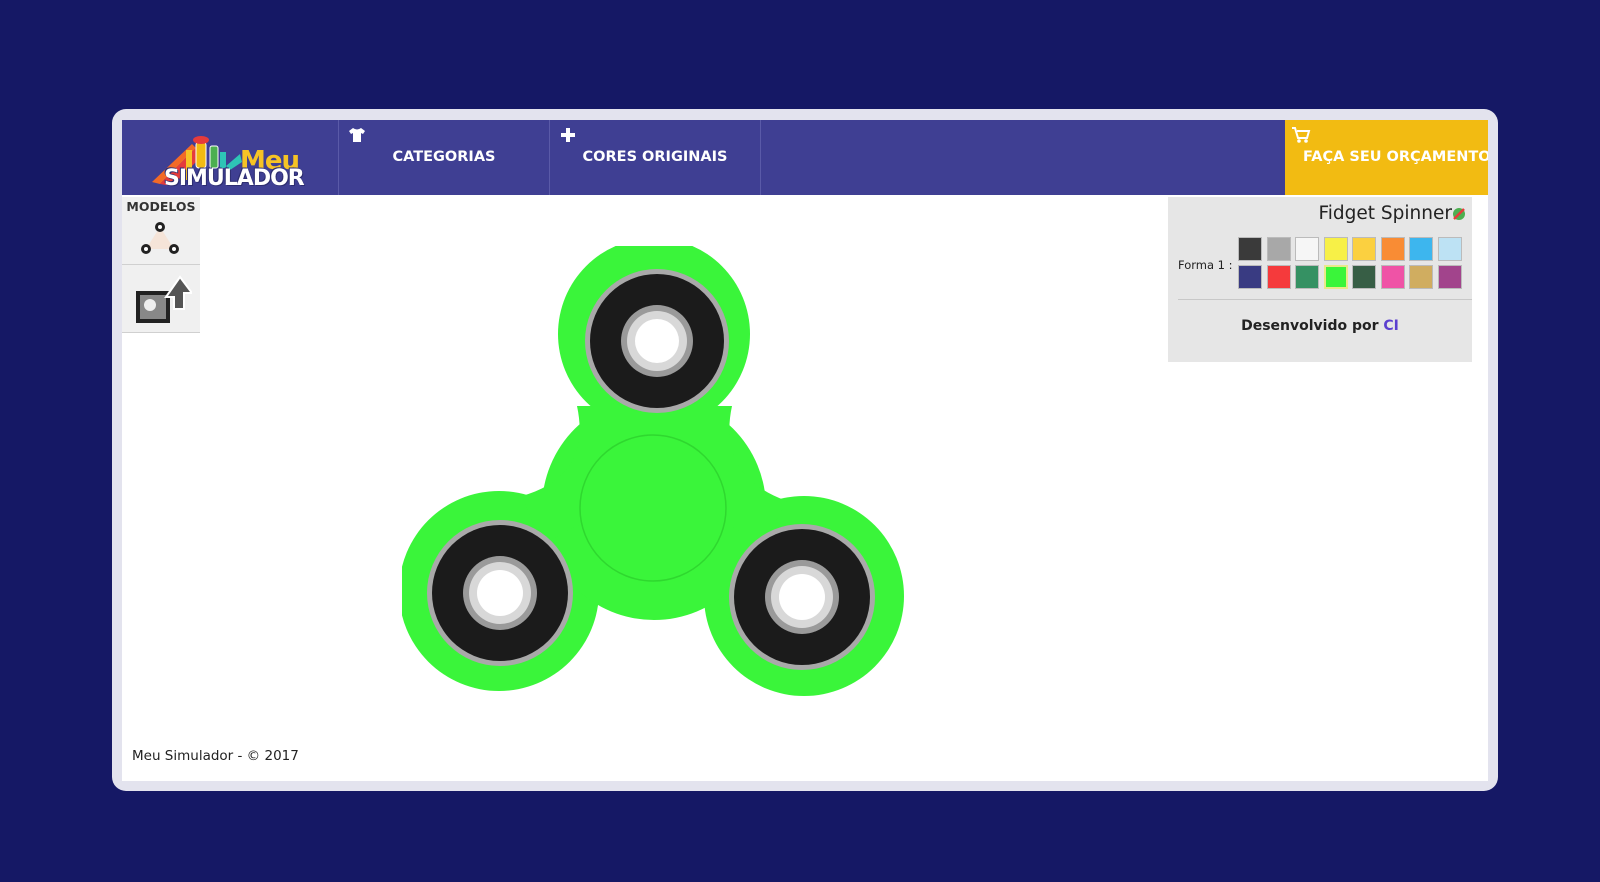 The width and height of the screenshot is (1600, 882). Describe the element at coordinates (162, 298) in the screenshot. I see `upload-image-icon` at that location.